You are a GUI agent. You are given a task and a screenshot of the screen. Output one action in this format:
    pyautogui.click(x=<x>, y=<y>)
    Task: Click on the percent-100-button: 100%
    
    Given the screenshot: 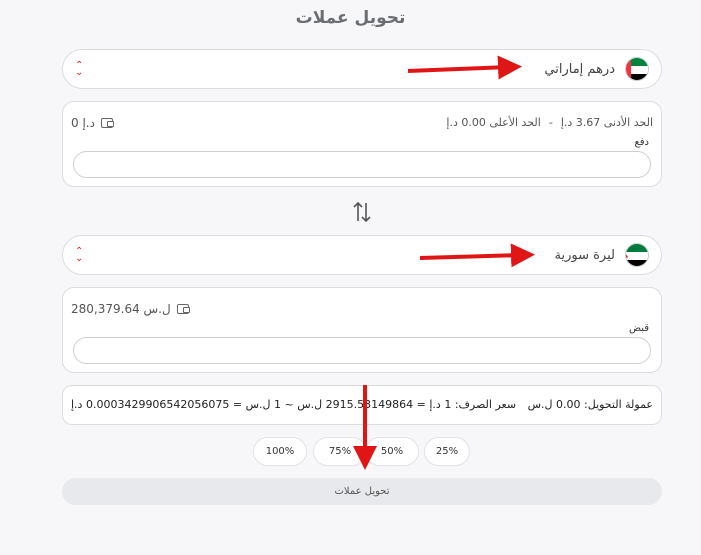 What is the action you would take?
    pyautogui.click(x=280, y=451)
    